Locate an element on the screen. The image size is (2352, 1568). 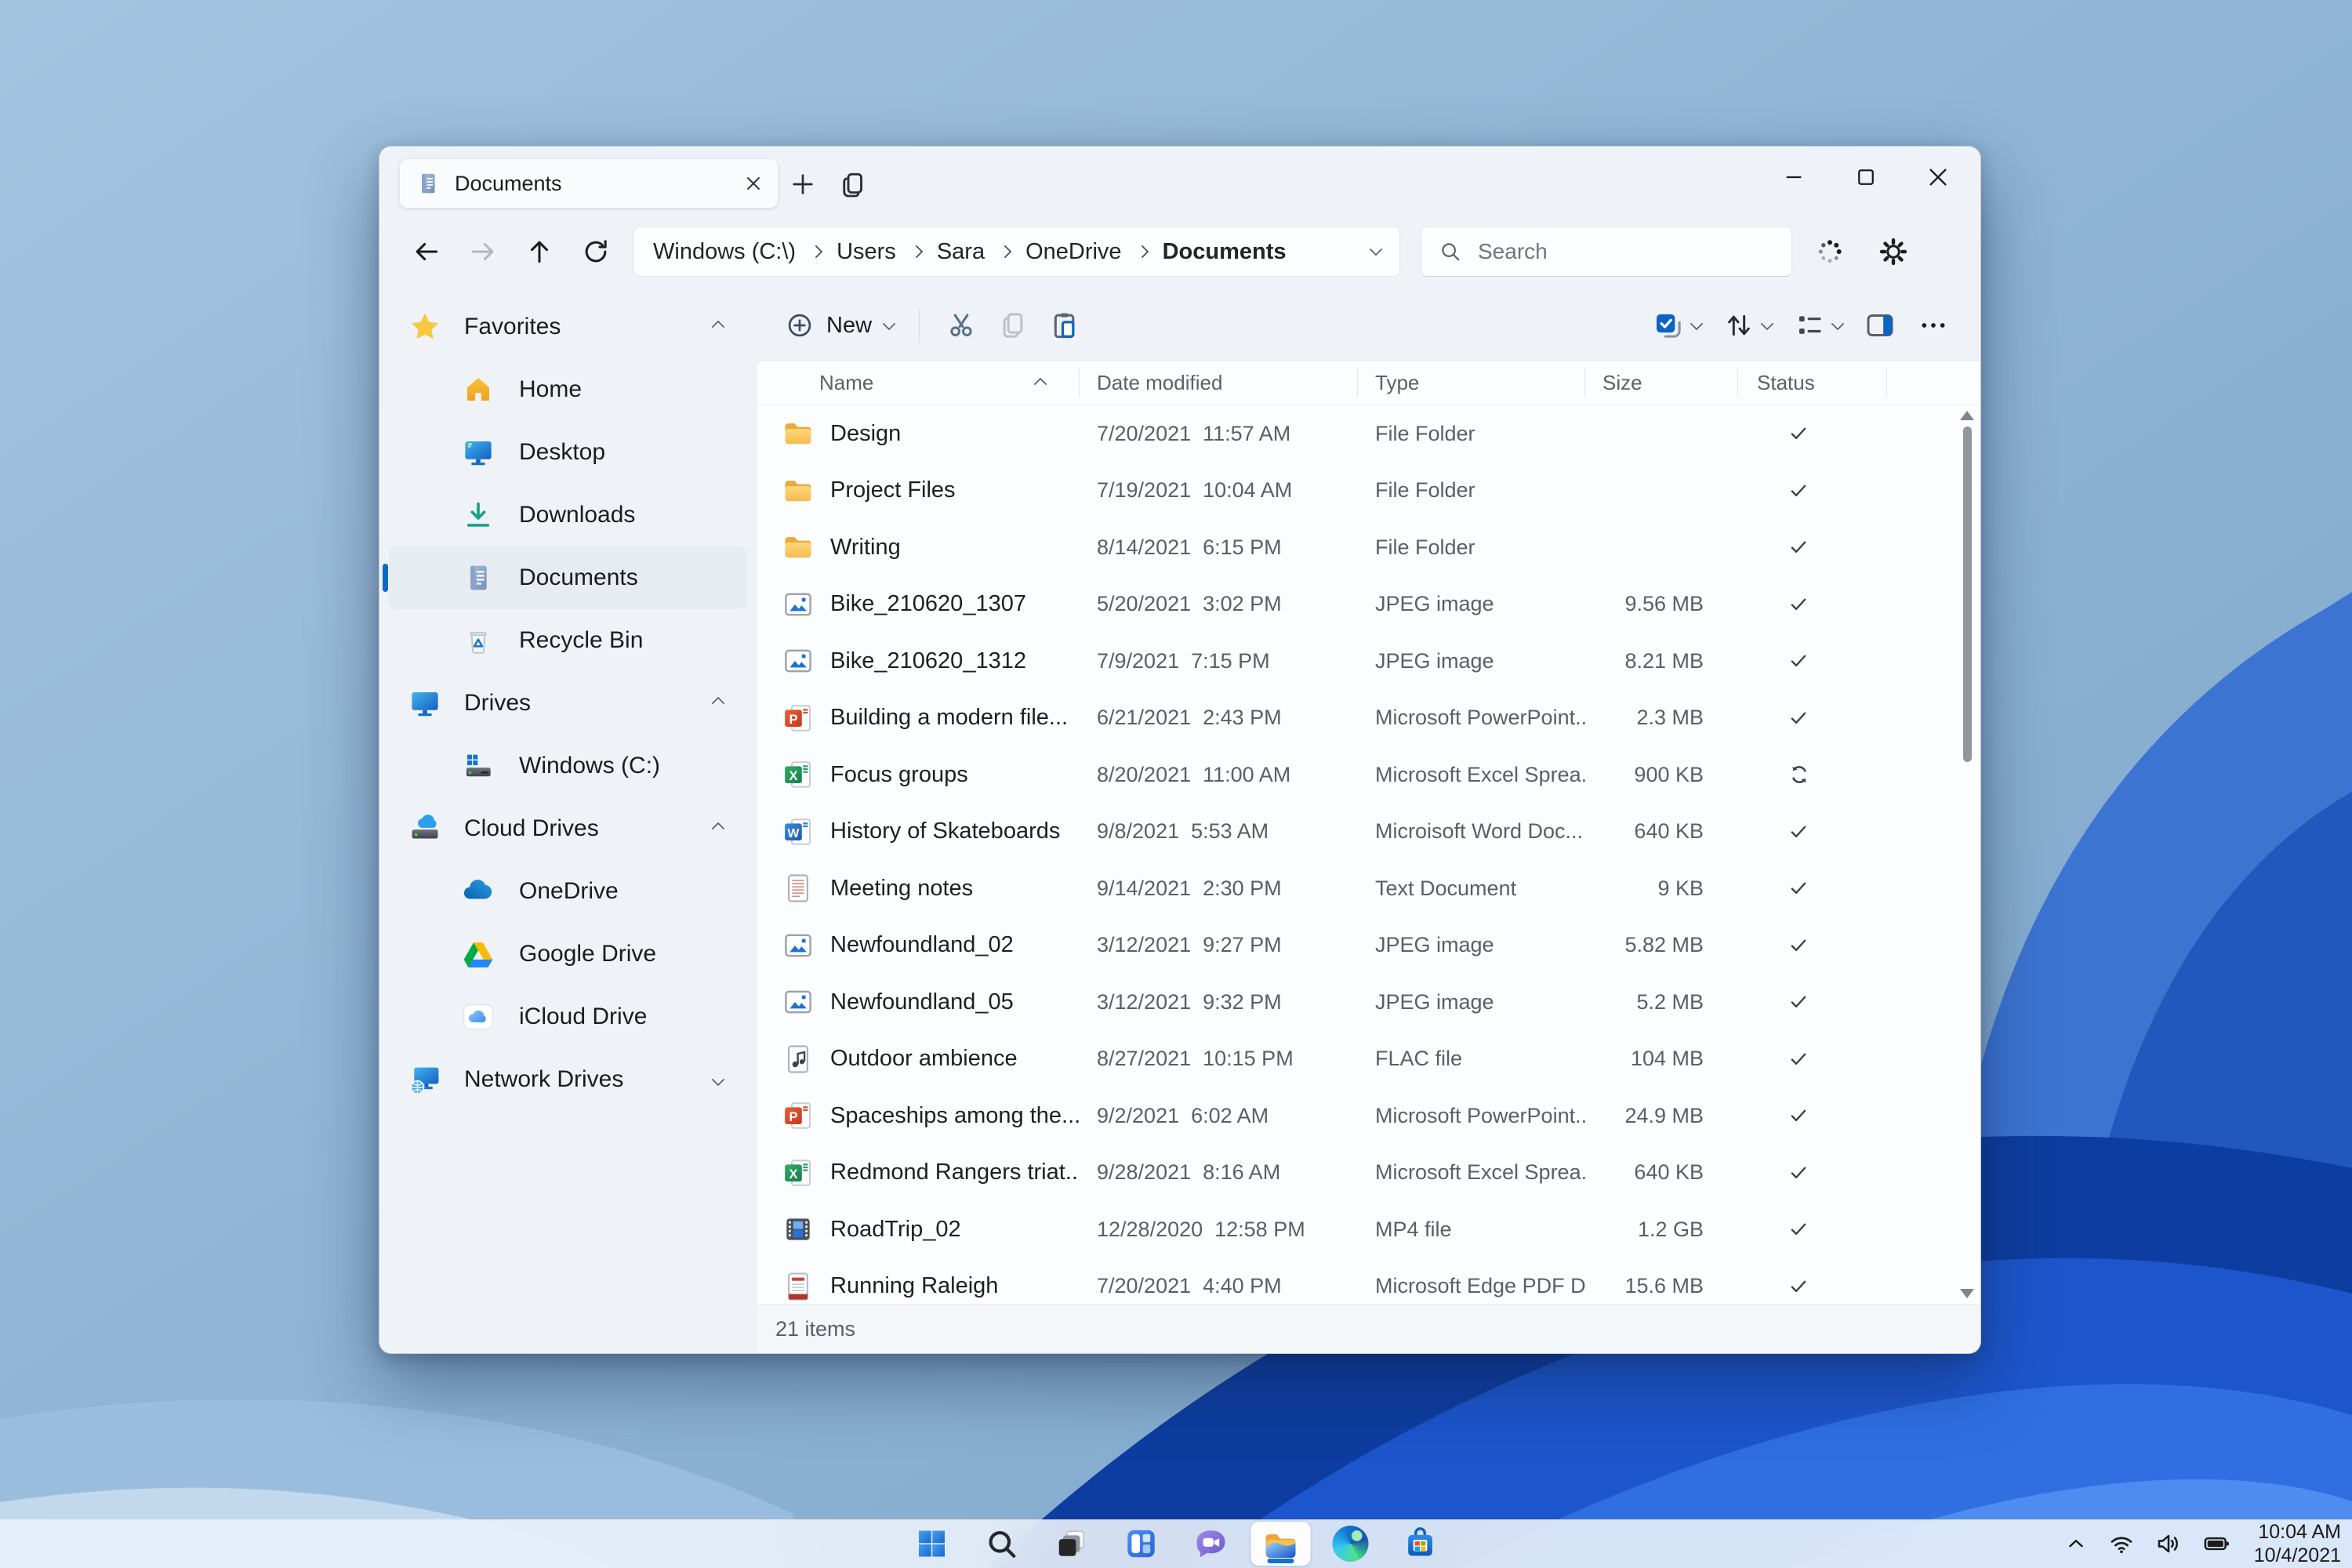
view-button is located at coordinates (1818, 325).